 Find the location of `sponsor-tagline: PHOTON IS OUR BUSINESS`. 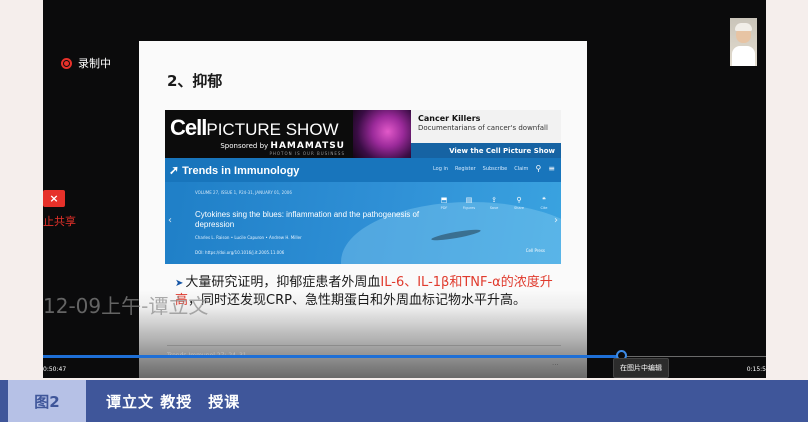

sponsor-tagline: PHOTON IS OUR BUSINESS is located at coordinates (307, 153).